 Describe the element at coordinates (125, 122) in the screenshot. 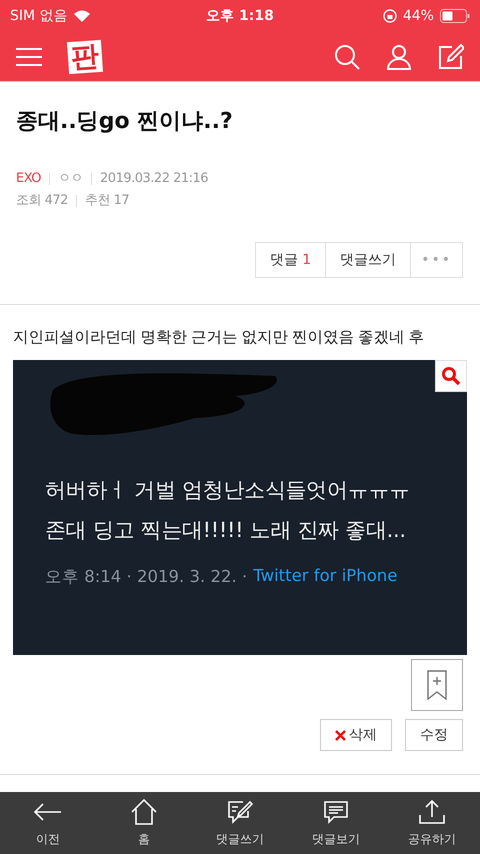

I see `post-title: 종대..딩go 찐이냐..?` at that location.